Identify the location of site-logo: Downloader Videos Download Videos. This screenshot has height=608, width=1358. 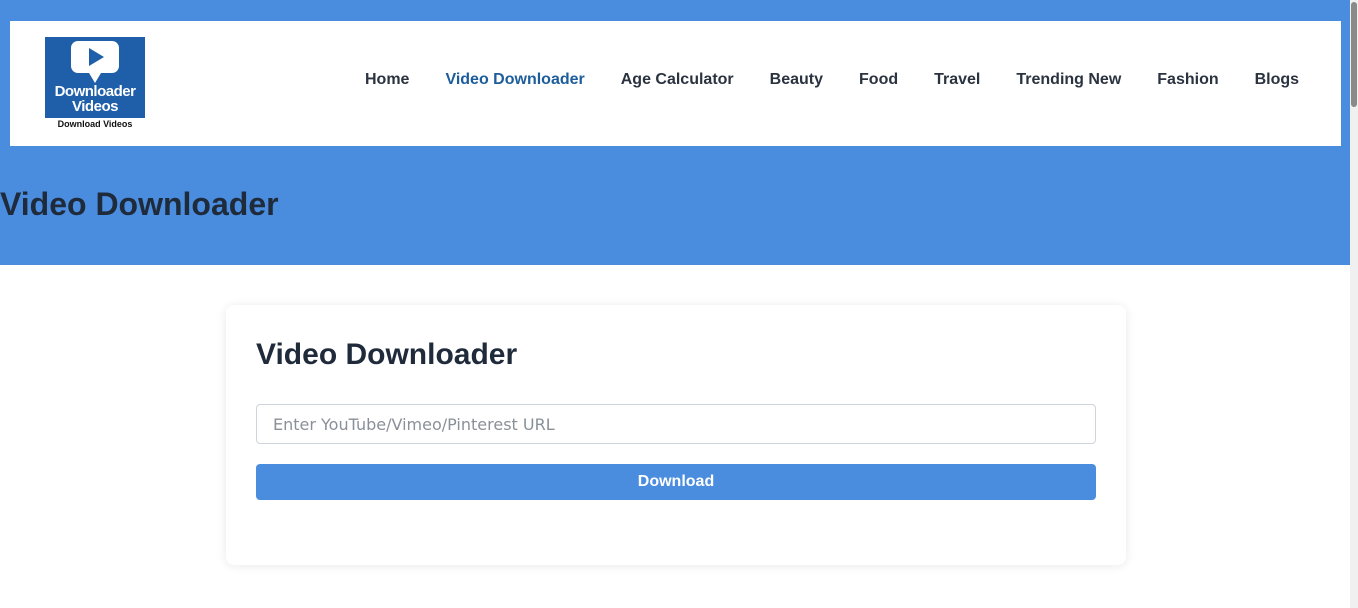
(95, 83).